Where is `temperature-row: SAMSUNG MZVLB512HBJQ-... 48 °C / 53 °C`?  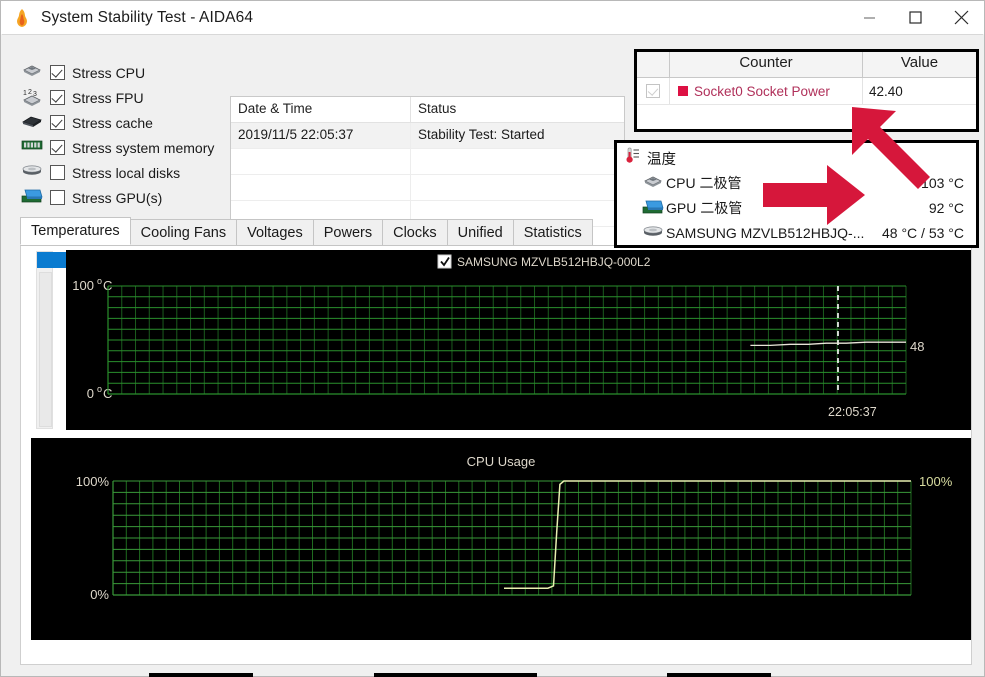 temperature-row: SAMSUNG MZVLB512HBJQ-... 48 °C / 53 °C is located at coordinates (796, 232).